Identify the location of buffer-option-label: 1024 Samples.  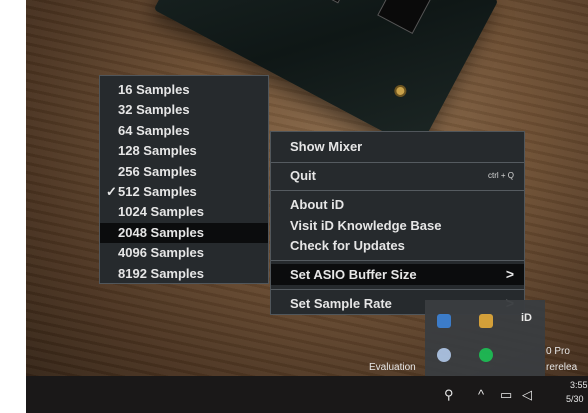
(161, 212).